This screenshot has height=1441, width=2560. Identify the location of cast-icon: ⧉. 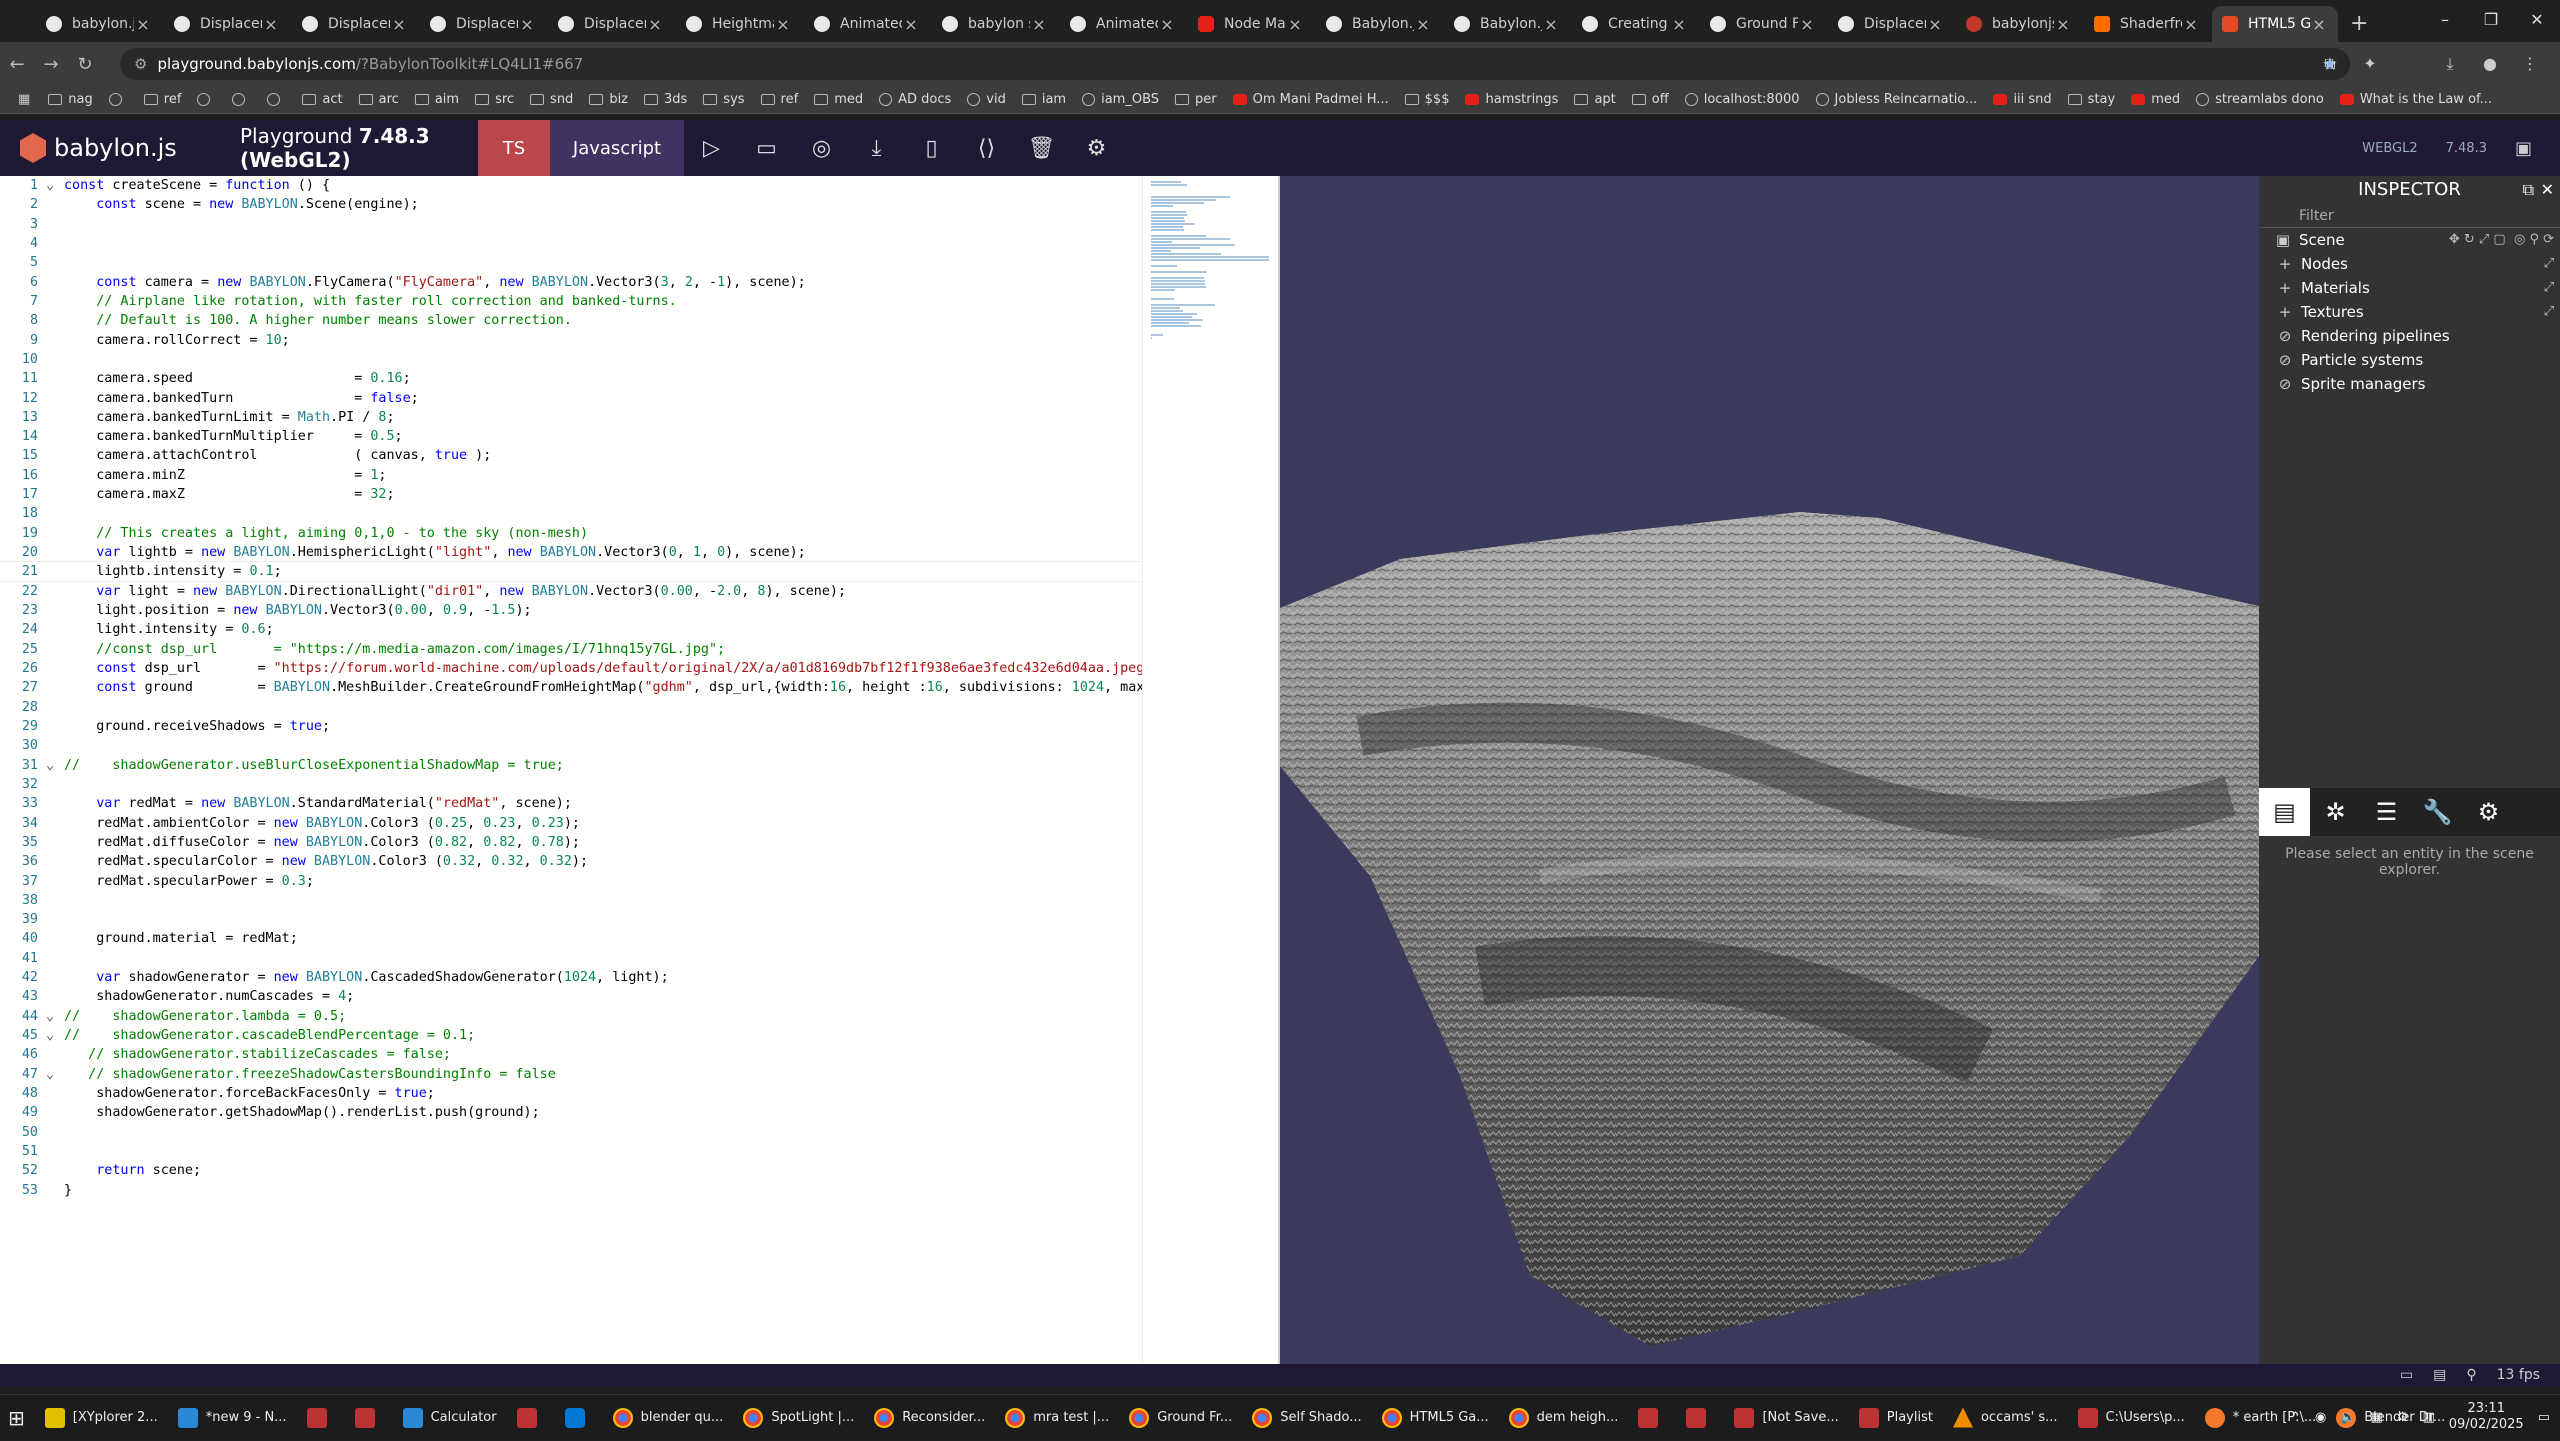
(2330, 64).